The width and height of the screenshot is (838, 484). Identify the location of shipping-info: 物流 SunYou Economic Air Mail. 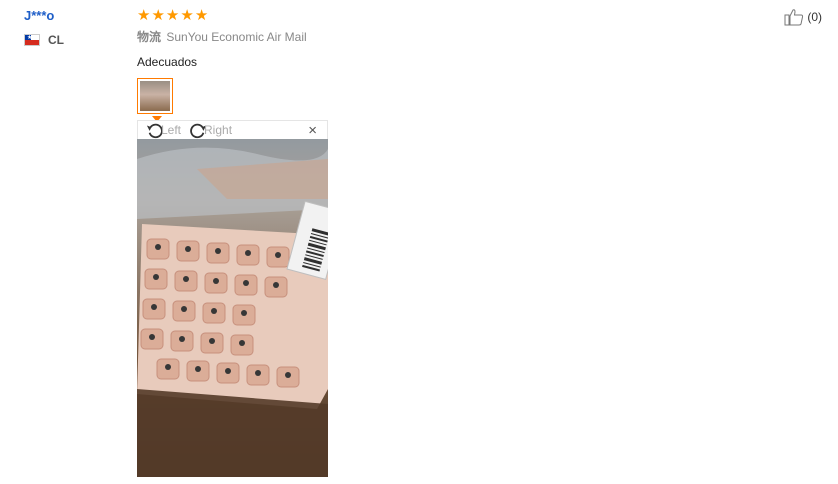
(437, 36).